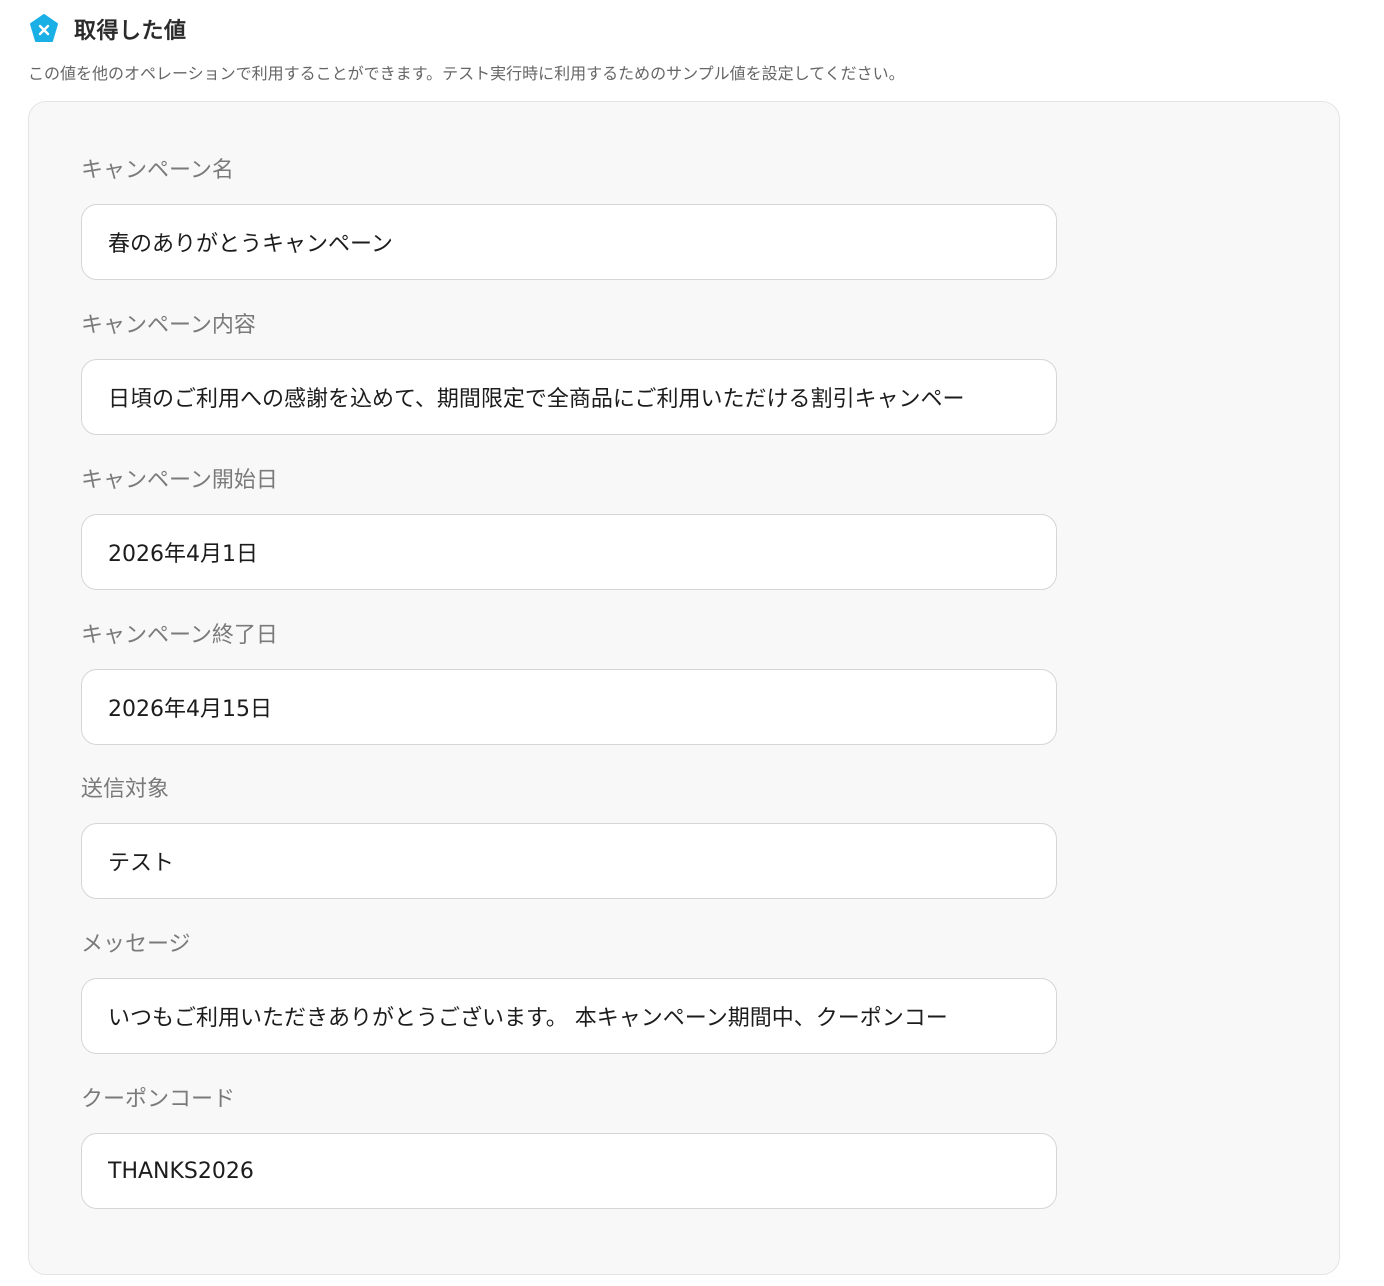 The height and width of the screenshot is (1286, 1384). What do you see at coordinates (179, 635) in the screenshot?
I see `field-label: キャンペーン終了日` at bounding box center [179, 635].